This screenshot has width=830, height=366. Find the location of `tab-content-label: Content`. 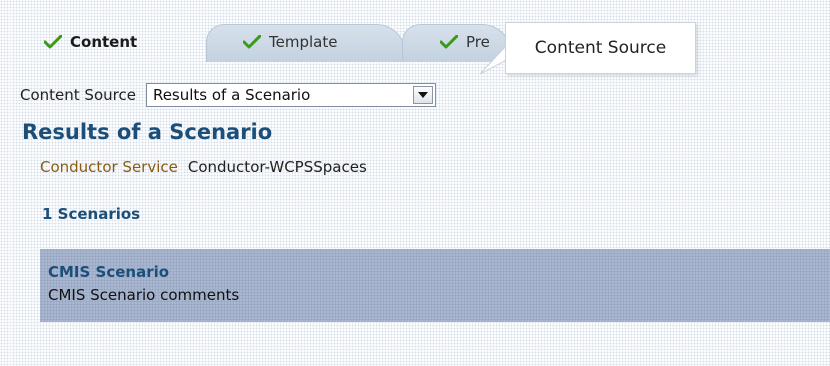

tab-content-label: Content is located at coordinates (104, 42).